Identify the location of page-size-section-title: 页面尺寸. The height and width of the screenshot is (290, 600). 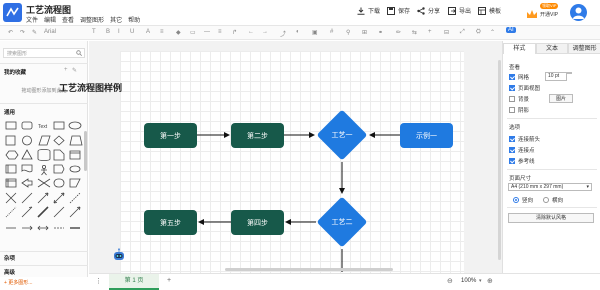
(520, 179).